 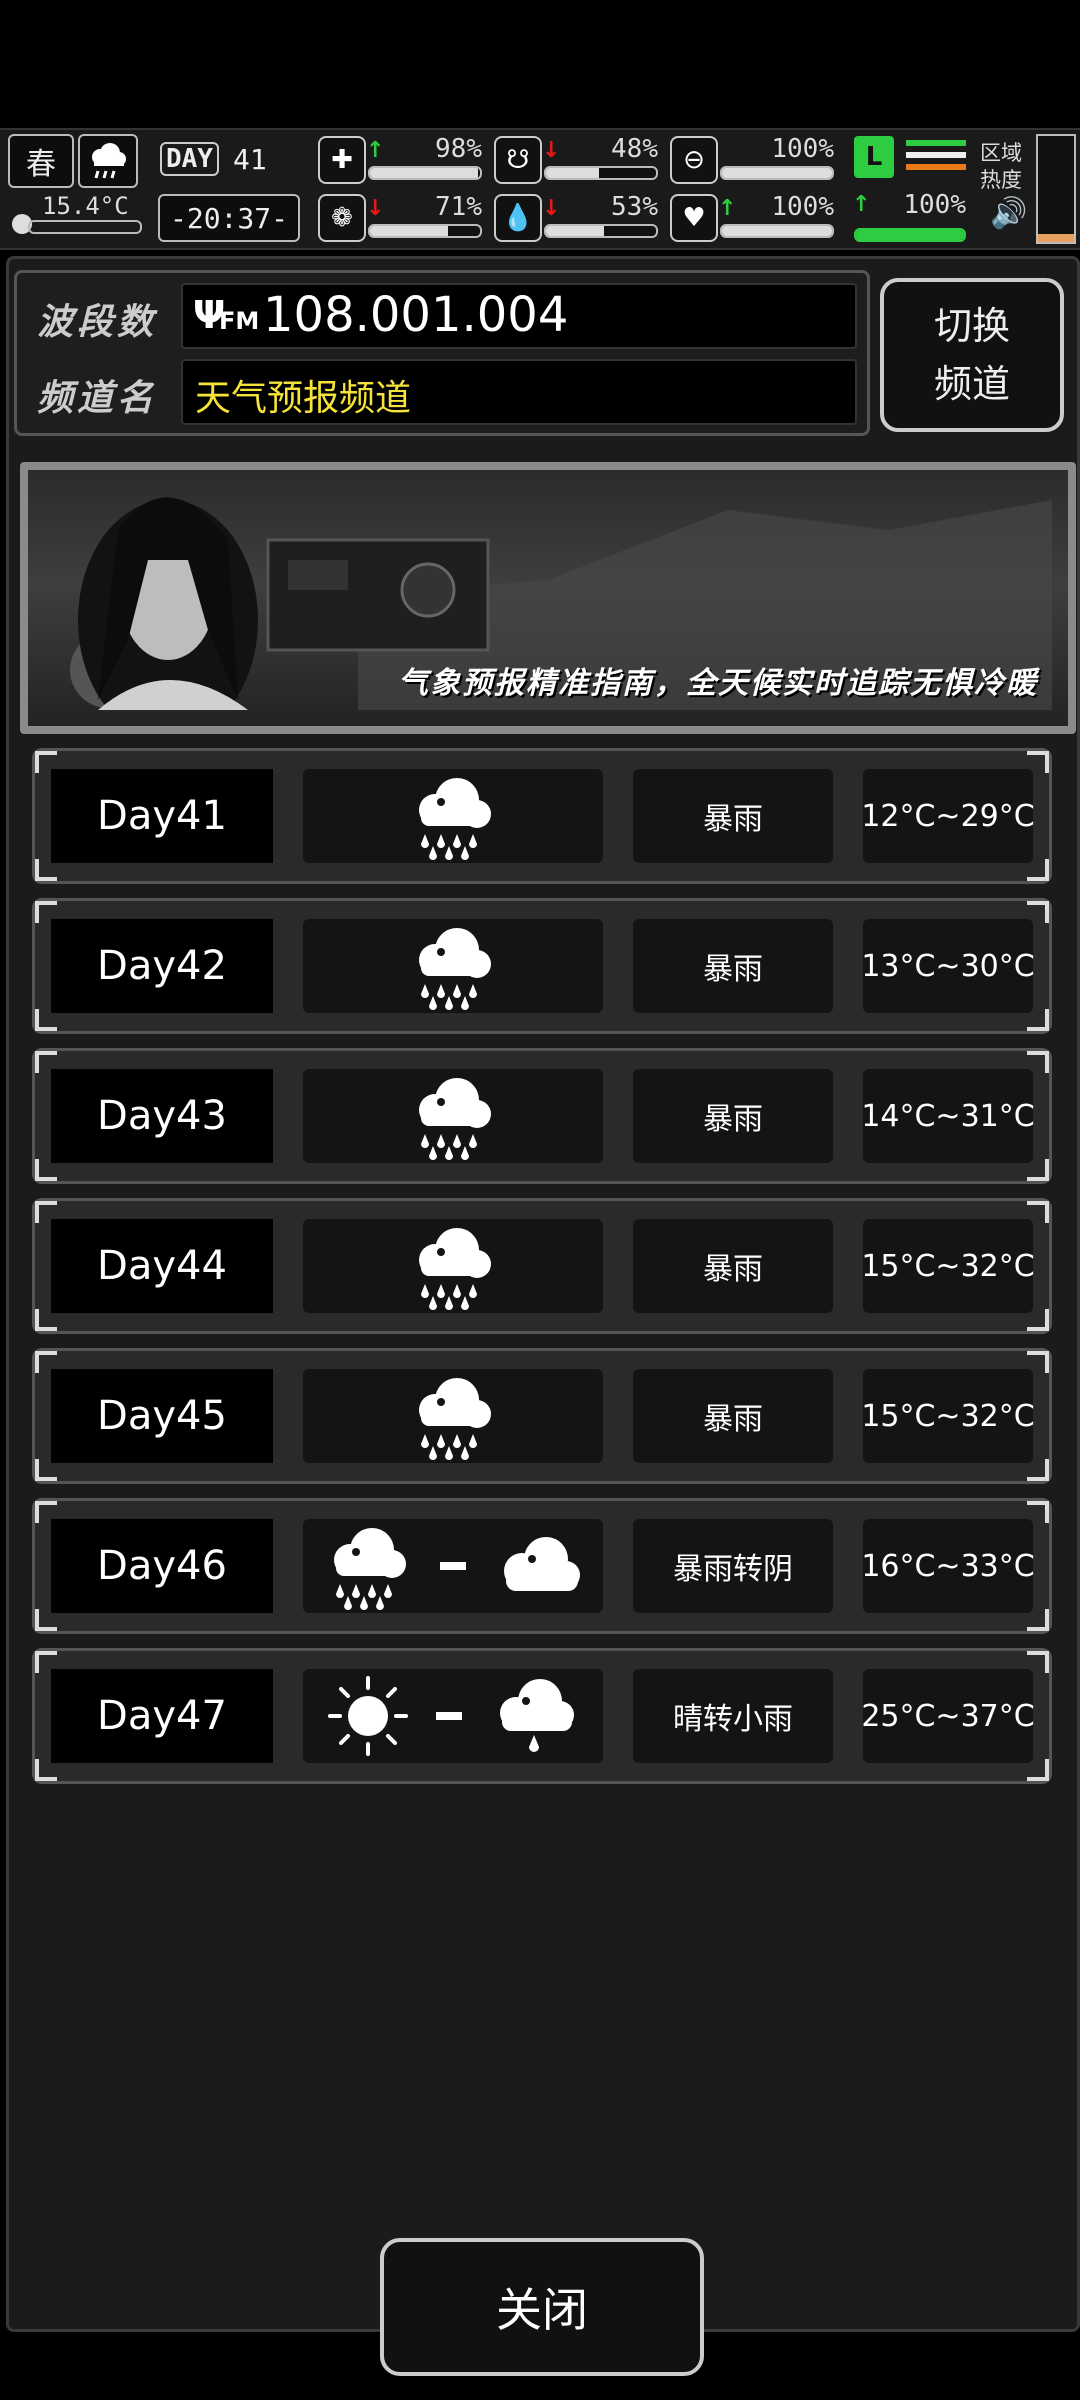 I want to click on light-rain-icon, so click(x=534, y=1716).